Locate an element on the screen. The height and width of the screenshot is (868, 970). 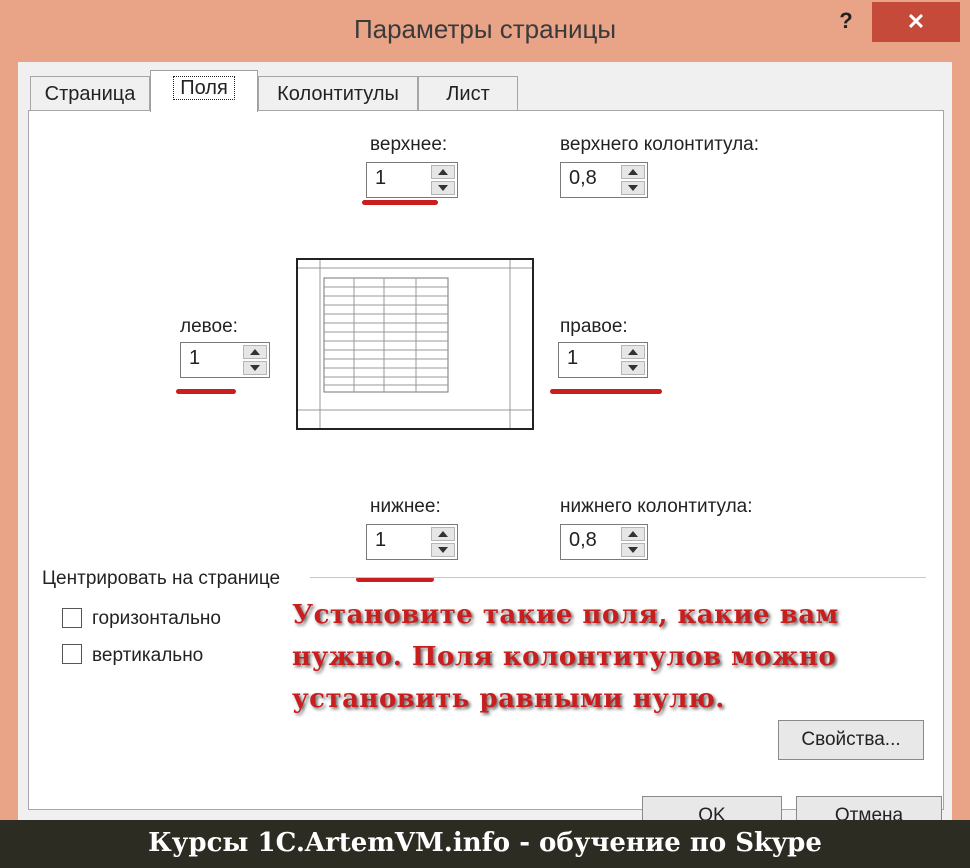
page-preview is located at coordinates (415, 344).